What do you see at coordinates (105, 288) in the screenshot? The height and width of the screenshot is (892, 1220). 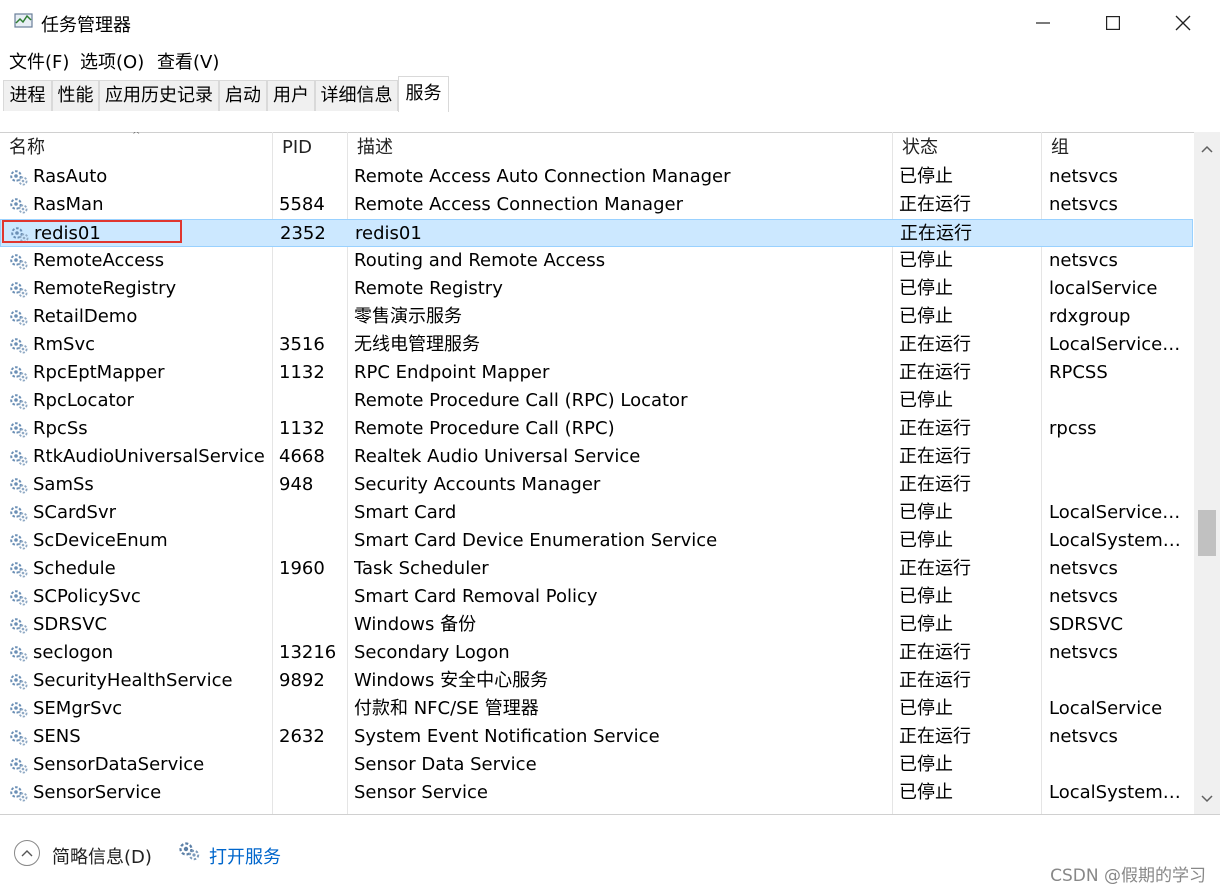 I see `cell-service-name: RemoteRegistry` at bounding box center [105, 288].